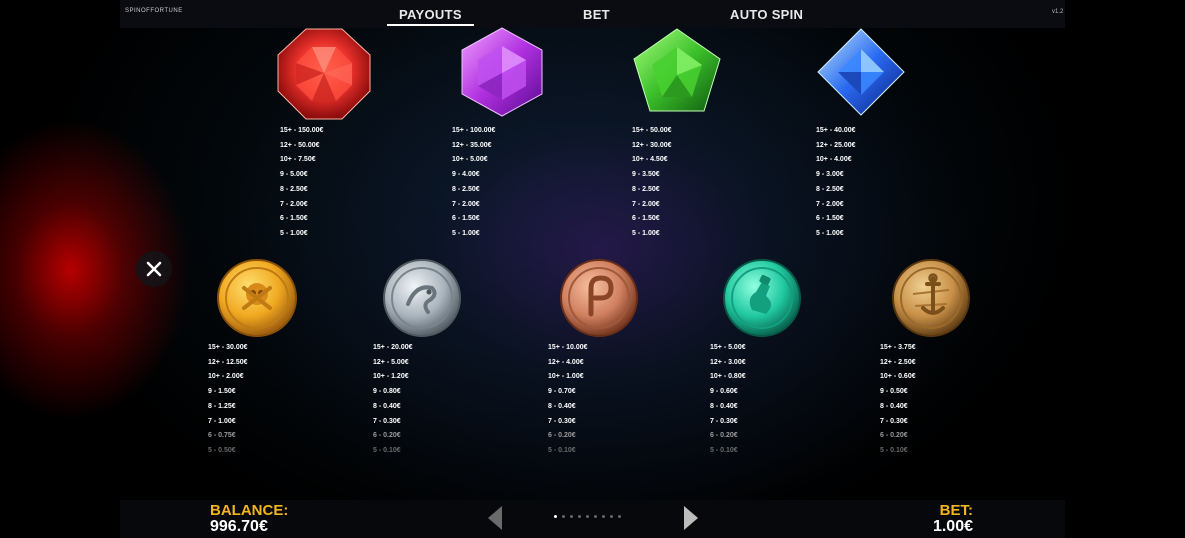  What do you see at coordinates (60, 269) in the screenshot?
I see `left-shade` at bounding box center [60, 269].